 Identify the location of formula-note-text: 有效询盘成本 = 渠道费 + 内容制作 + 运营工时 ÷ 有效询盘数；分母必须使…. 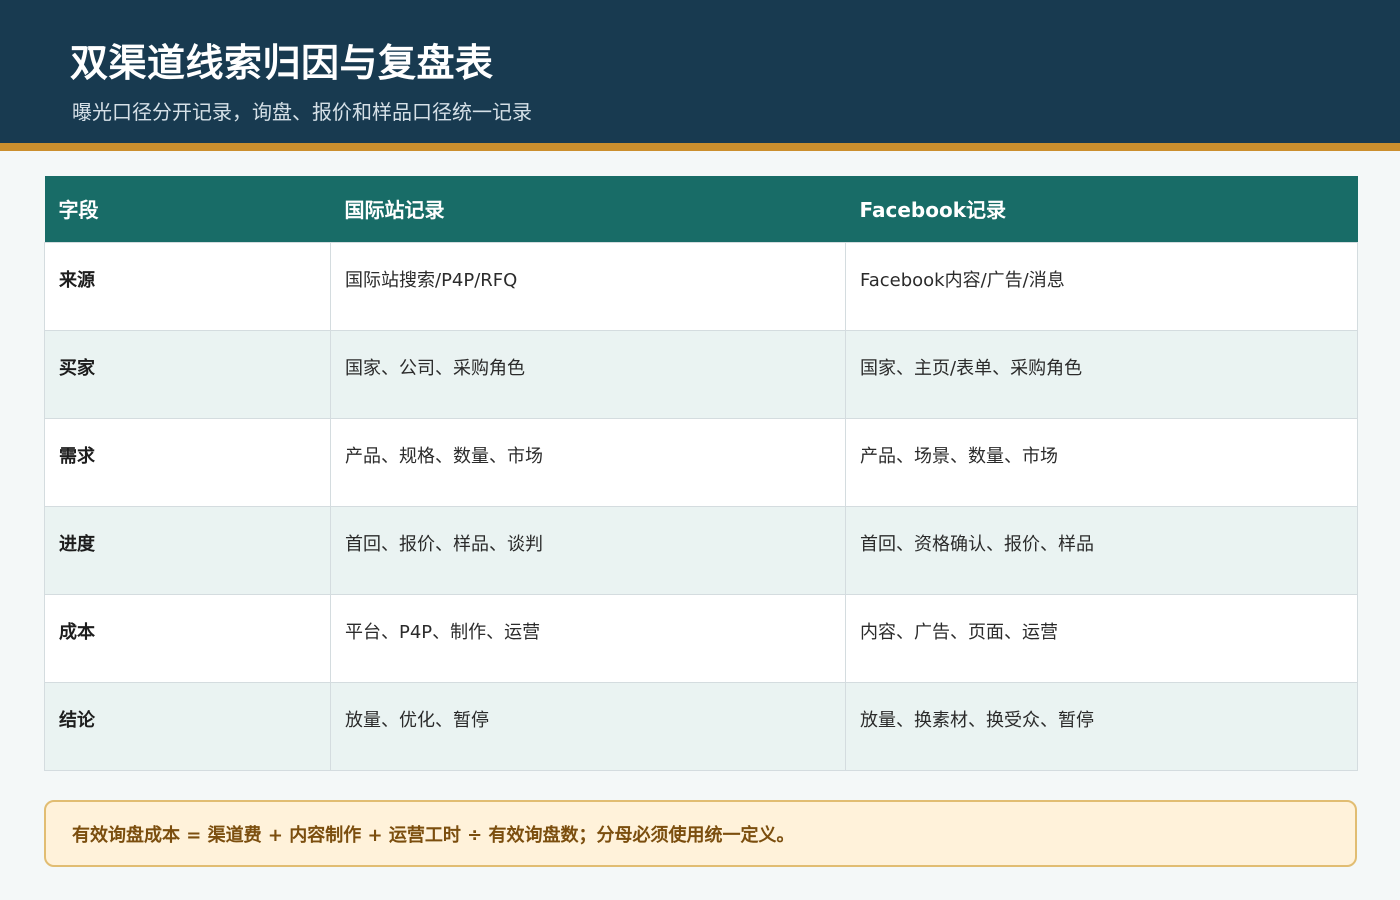
(433, 835).